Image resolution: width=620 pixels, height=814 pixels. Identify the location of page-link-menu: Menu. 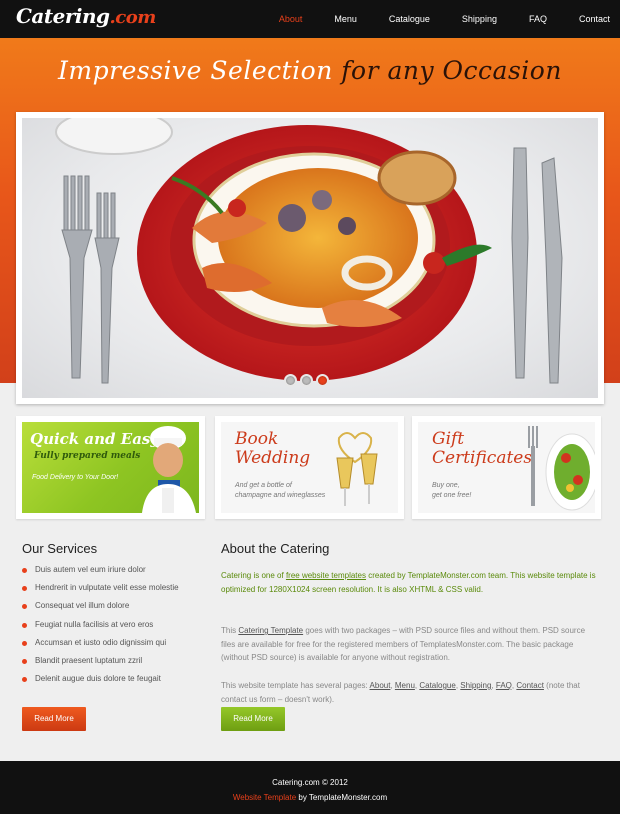
(405, 685).